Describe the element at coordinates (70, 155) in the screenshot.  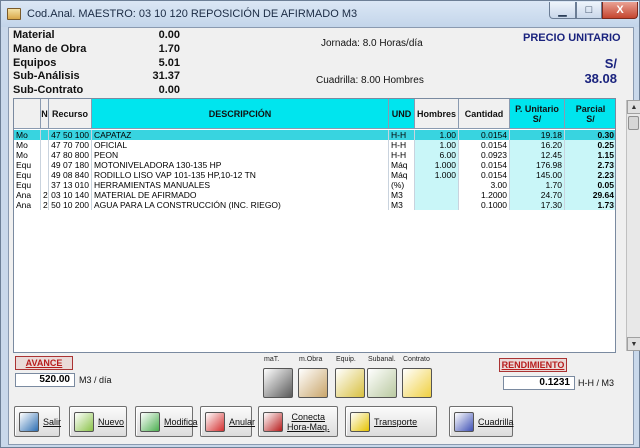
I see `cell-rec: 47 80 800` at that location.